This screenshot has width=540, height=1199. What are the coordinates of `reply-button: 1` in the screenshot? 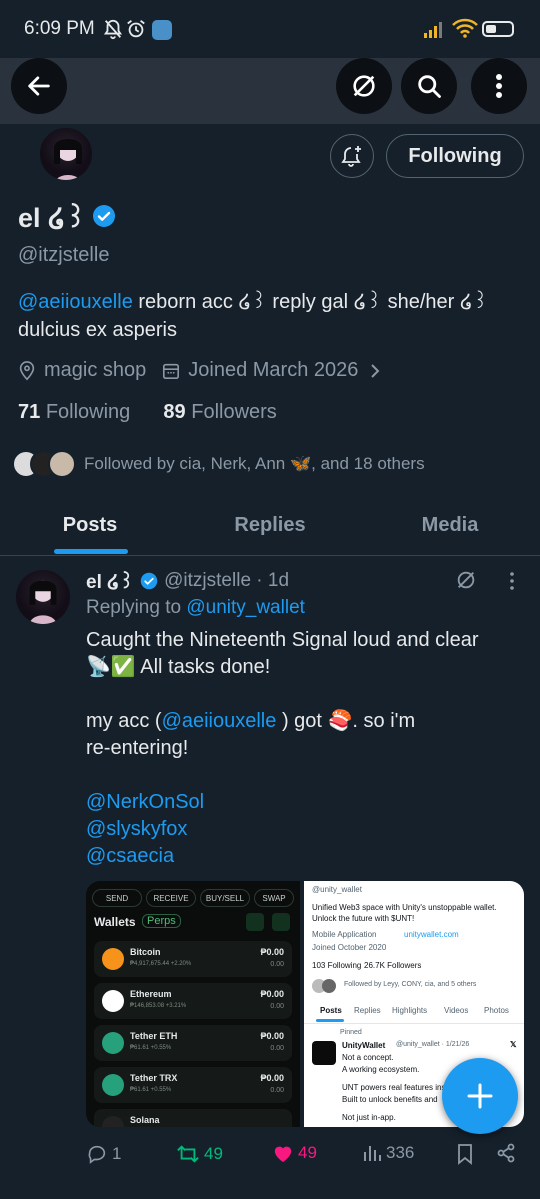 It's located at (103, 1154).